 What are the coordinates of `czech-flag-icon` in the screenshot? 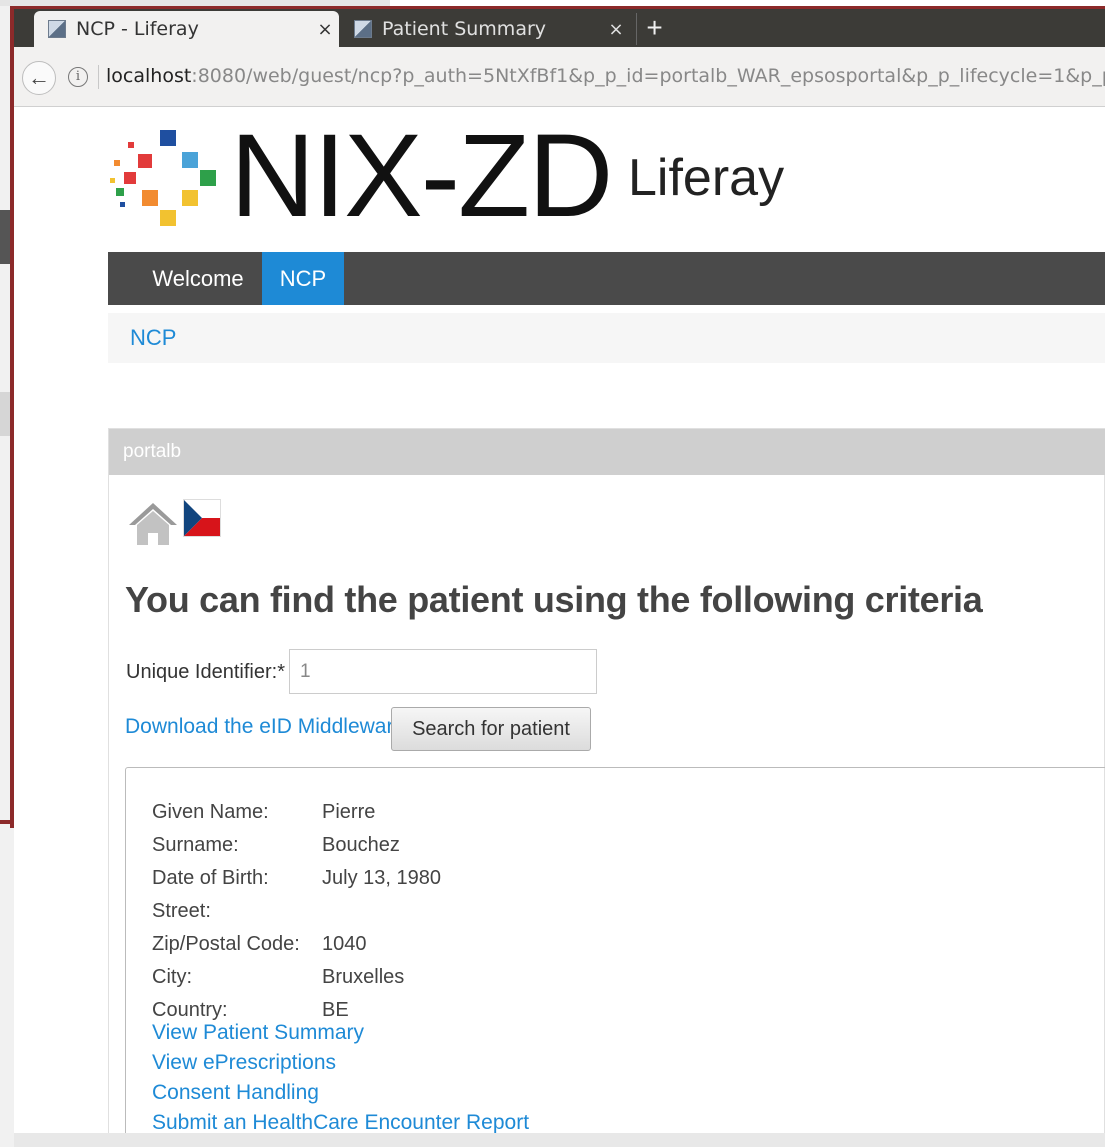 It's located at (202, 518).